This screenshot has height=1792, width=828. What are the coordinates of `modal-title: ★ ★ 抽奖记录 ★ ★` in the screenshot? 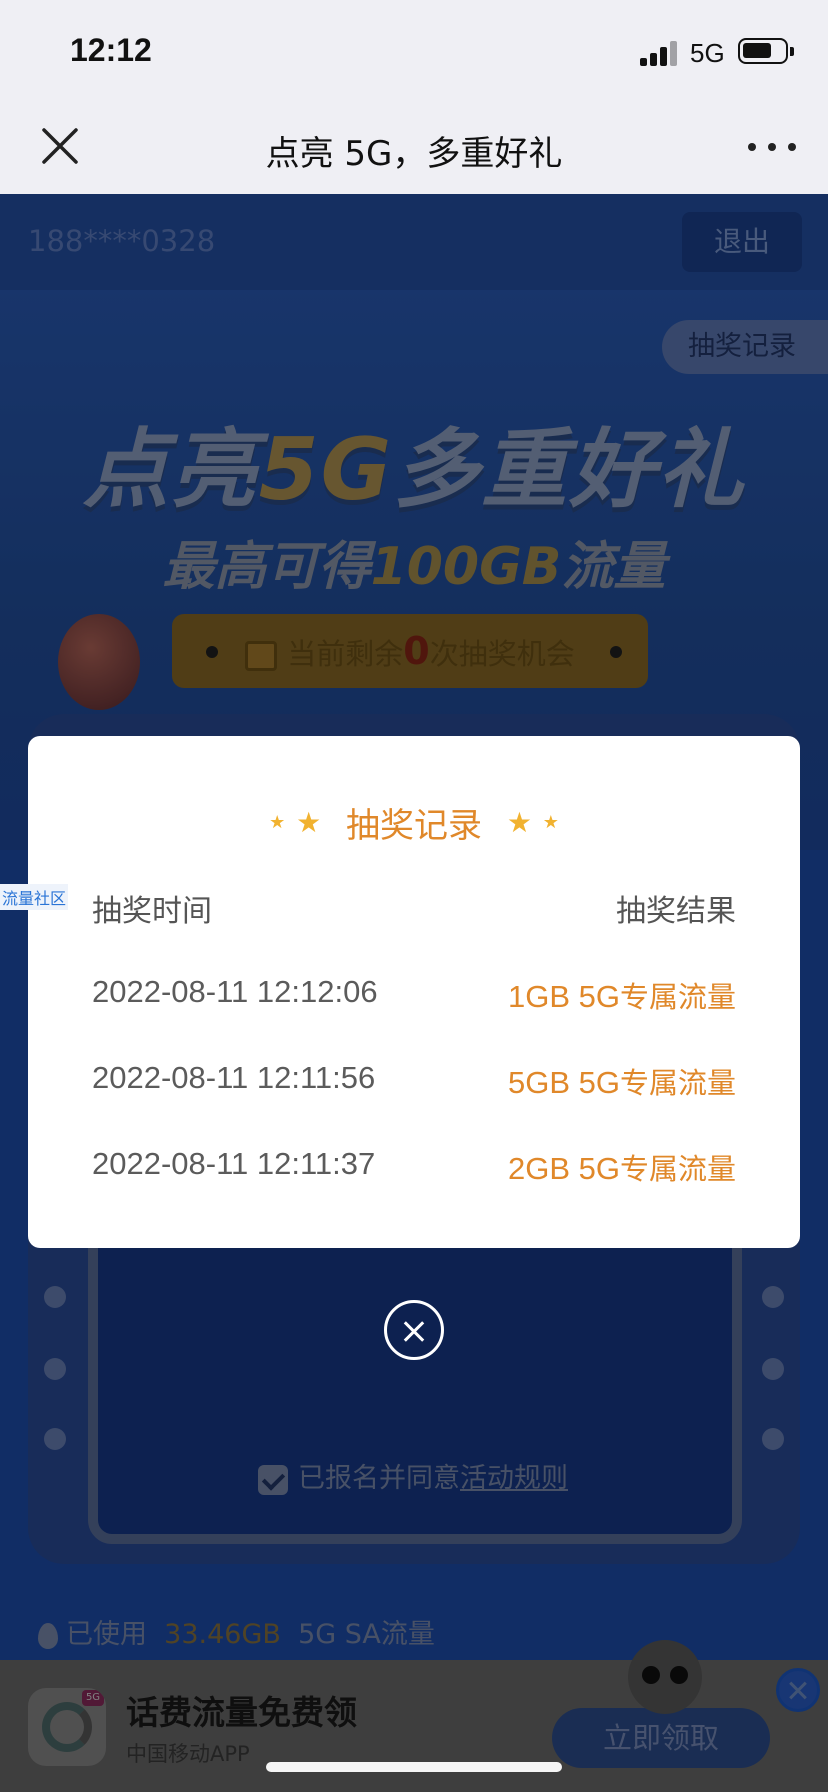 It's located at (414, 822).